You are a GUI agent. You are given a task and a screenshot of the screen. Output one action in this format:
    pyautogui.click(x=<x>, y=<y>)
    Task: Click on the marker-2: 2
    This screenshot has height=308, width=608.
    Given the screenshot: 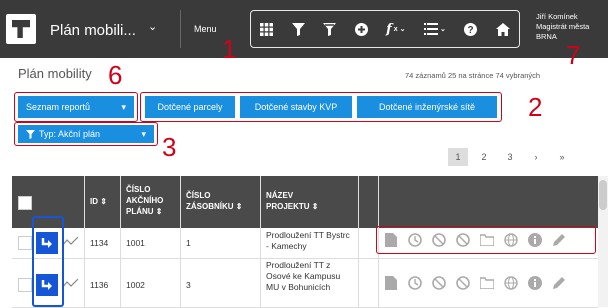 What is the action you would take?
    pyautogui.click(x=535, y=107)
    